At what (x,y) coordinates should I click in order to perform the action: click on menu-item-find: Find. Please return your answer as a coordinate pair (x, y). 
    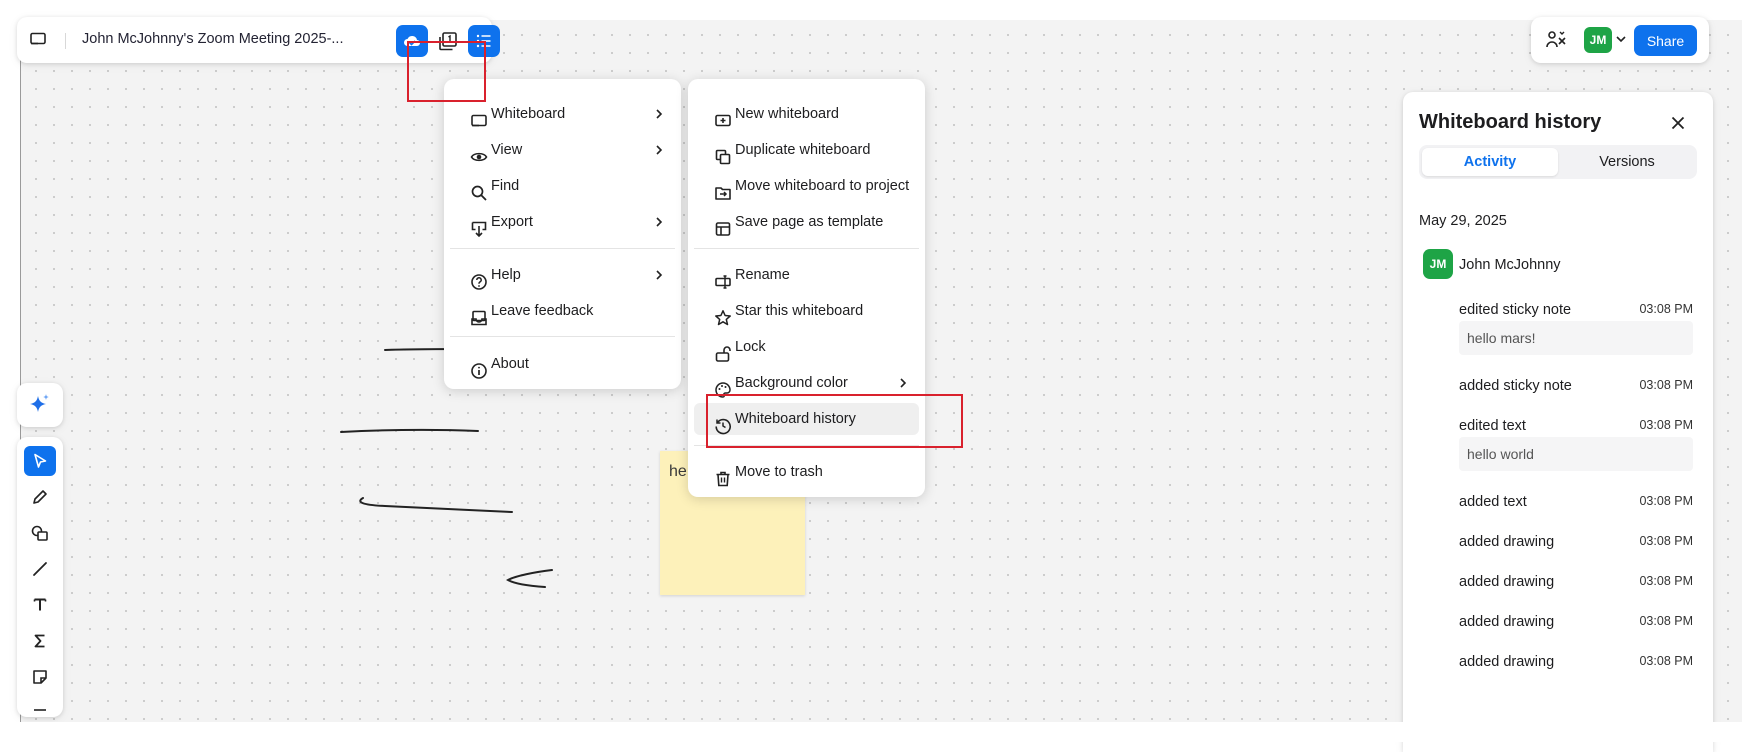
    Looking at the image, I should click on (562, 186).